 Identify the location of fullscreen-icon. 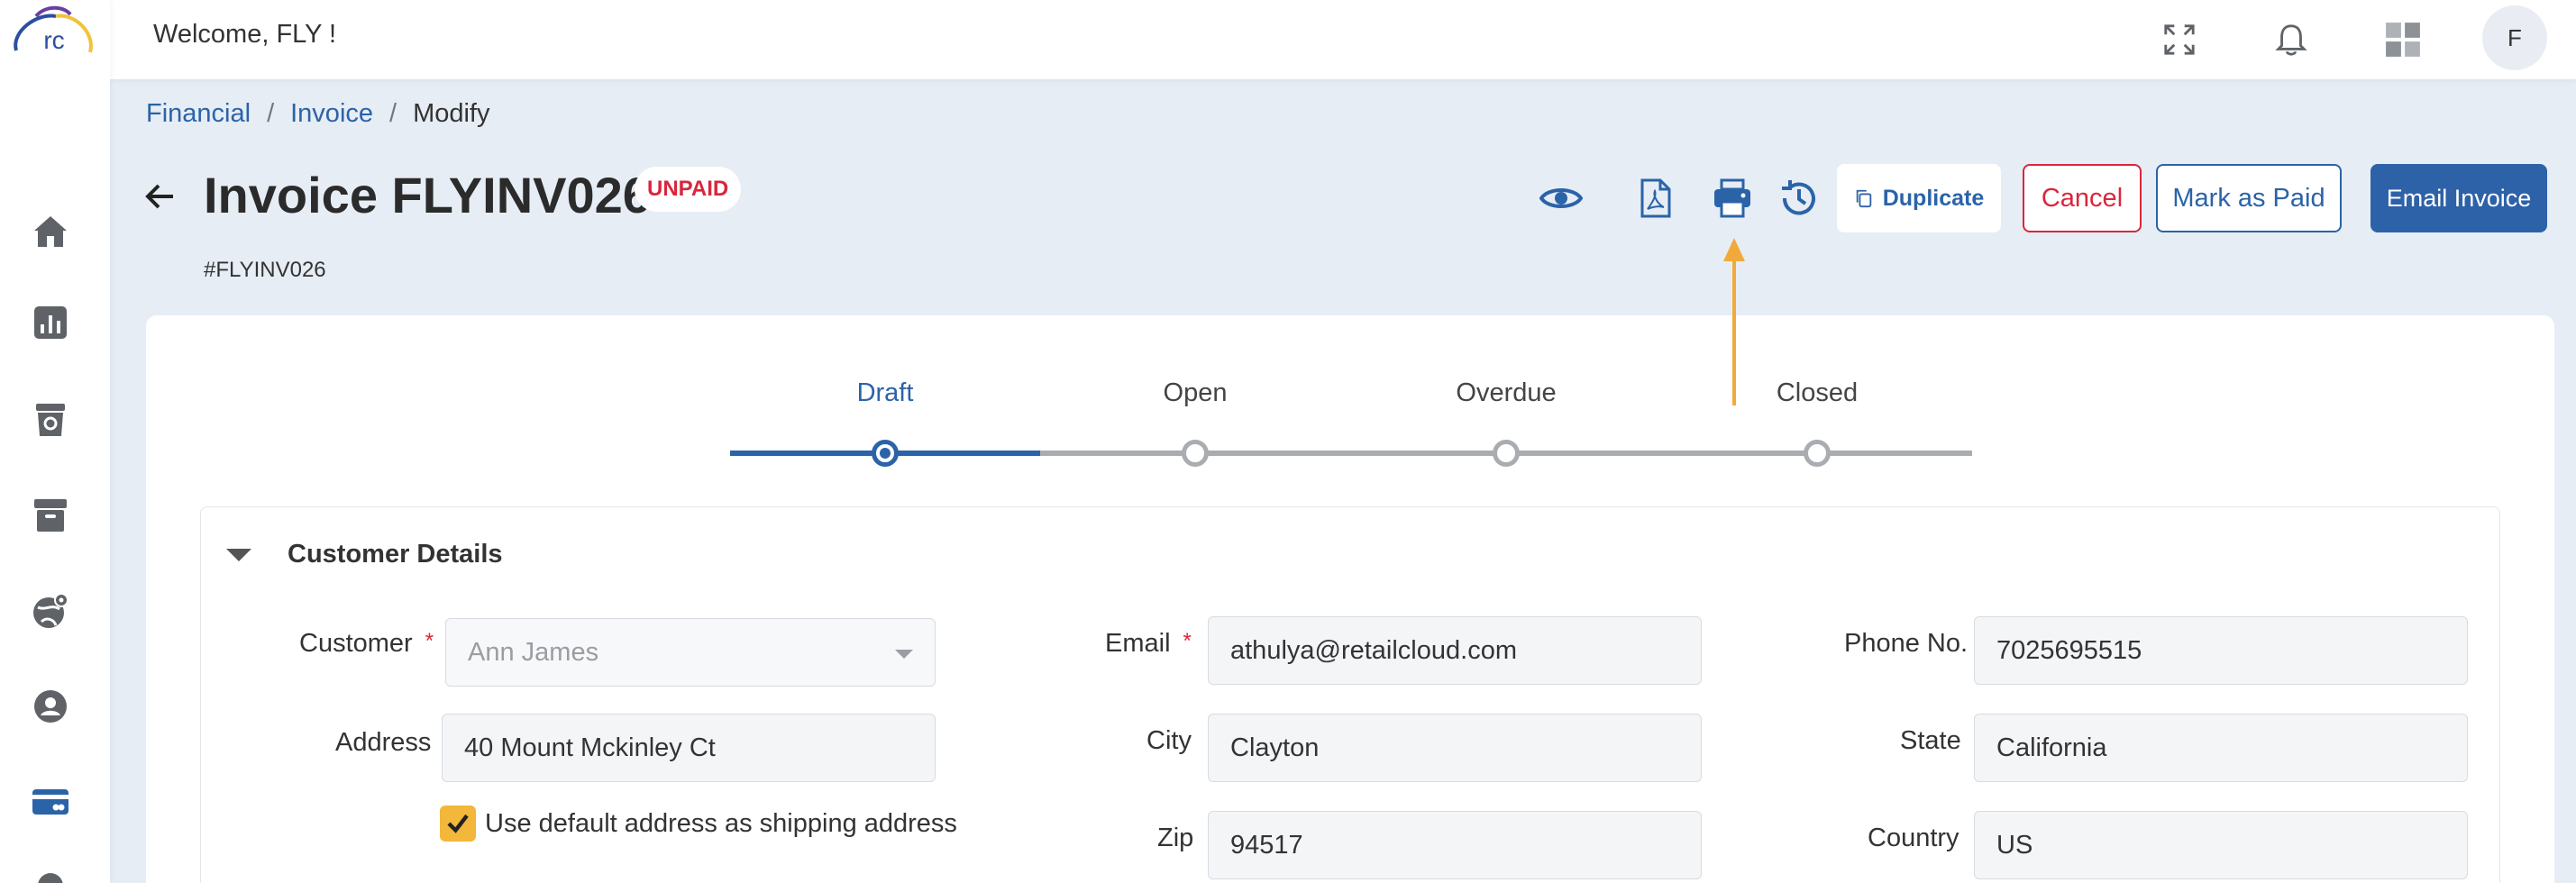
(2179, 40).